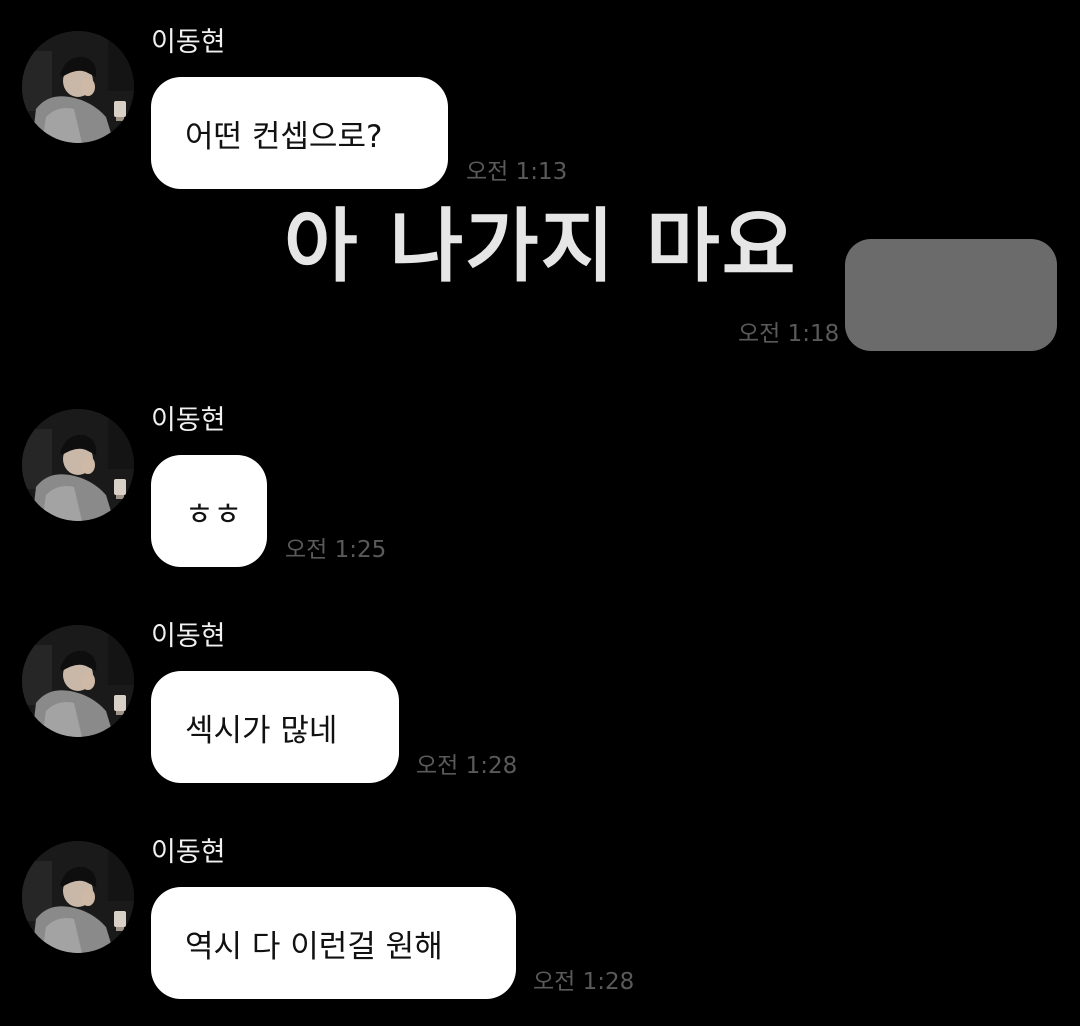 The image size is (1080, 1026). What do you see at coordinates (314, 946) in the screenshot?
I see `message-text: 역시 다 이런걸 원해` at bounding box center [314, 946].